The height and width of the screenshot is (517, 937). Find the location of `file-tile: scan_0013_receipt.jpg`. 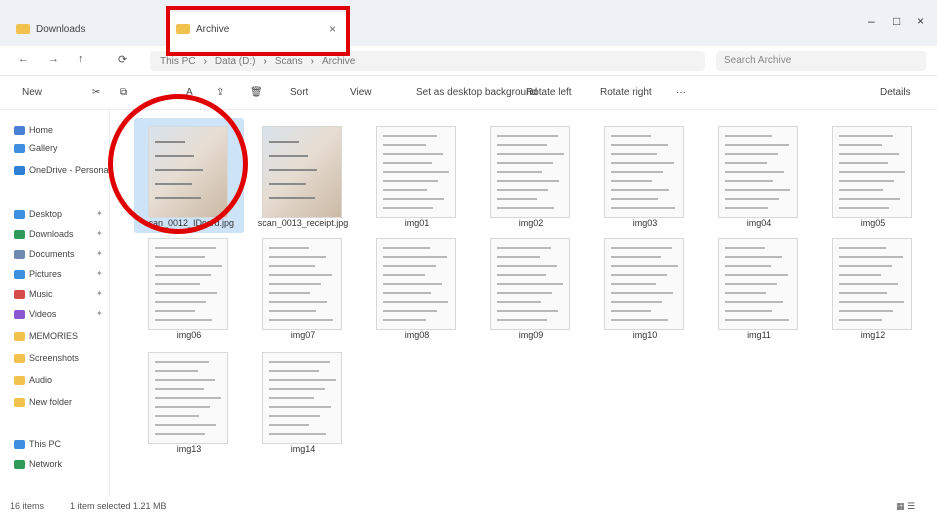

file-tile: scan_0013_receipt.jpg is located at coordinates (303, 175).